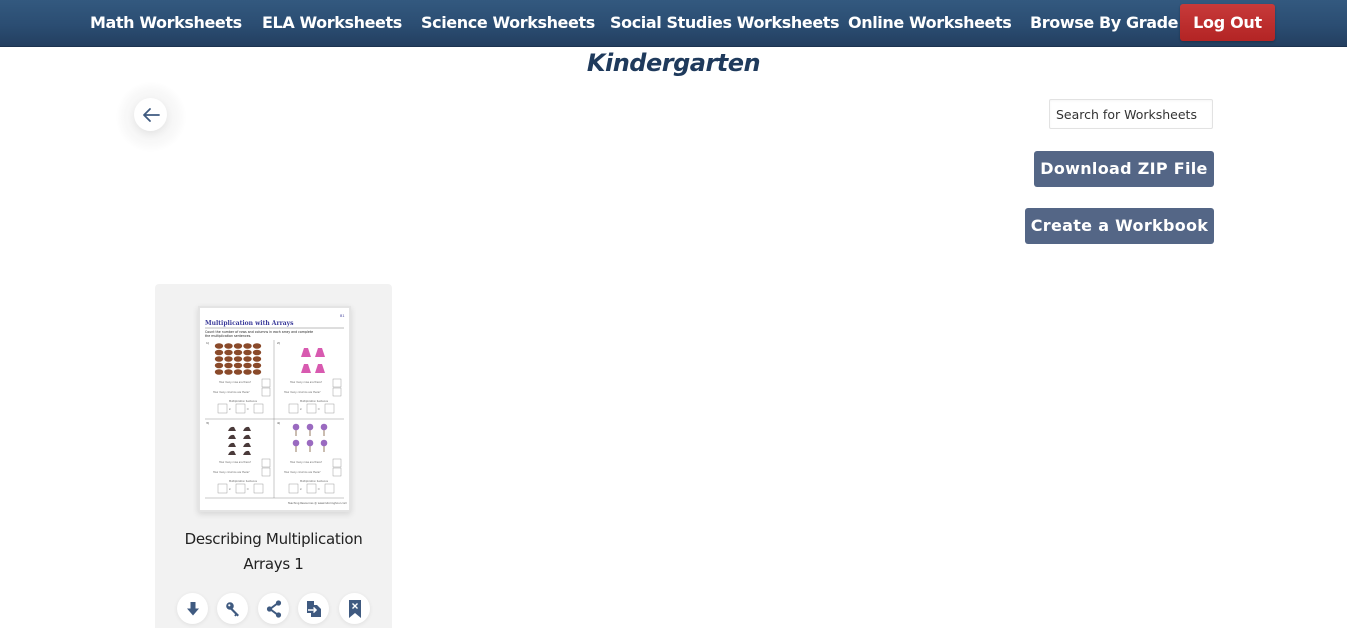  I want to click on answer-key-button, so click(232, 608).